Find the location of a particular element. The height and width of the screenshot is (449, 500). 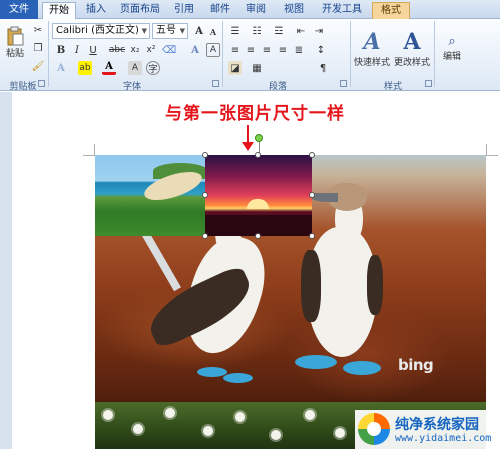

bold-icon: B is located at coordinates (61, 50).